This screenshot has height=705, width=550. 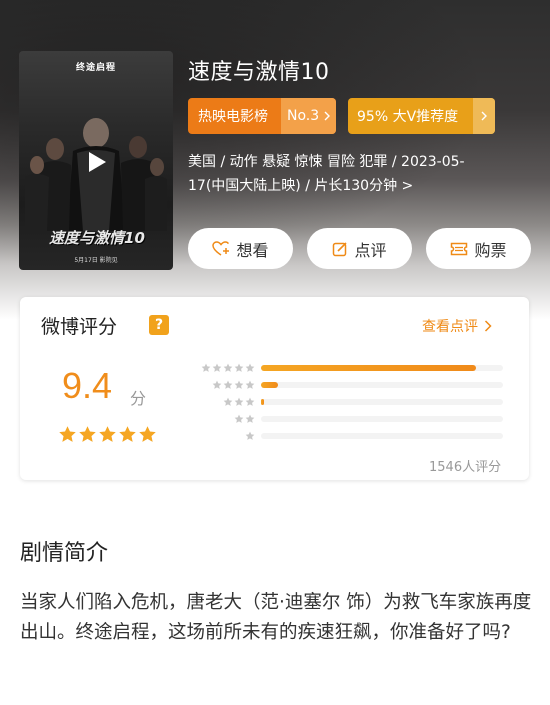 What do you see at coordinates (408, 117) in the screenshot?
I see `recommend-badge-label: 95% 大V推荐度` at bounding box center [408, 117].